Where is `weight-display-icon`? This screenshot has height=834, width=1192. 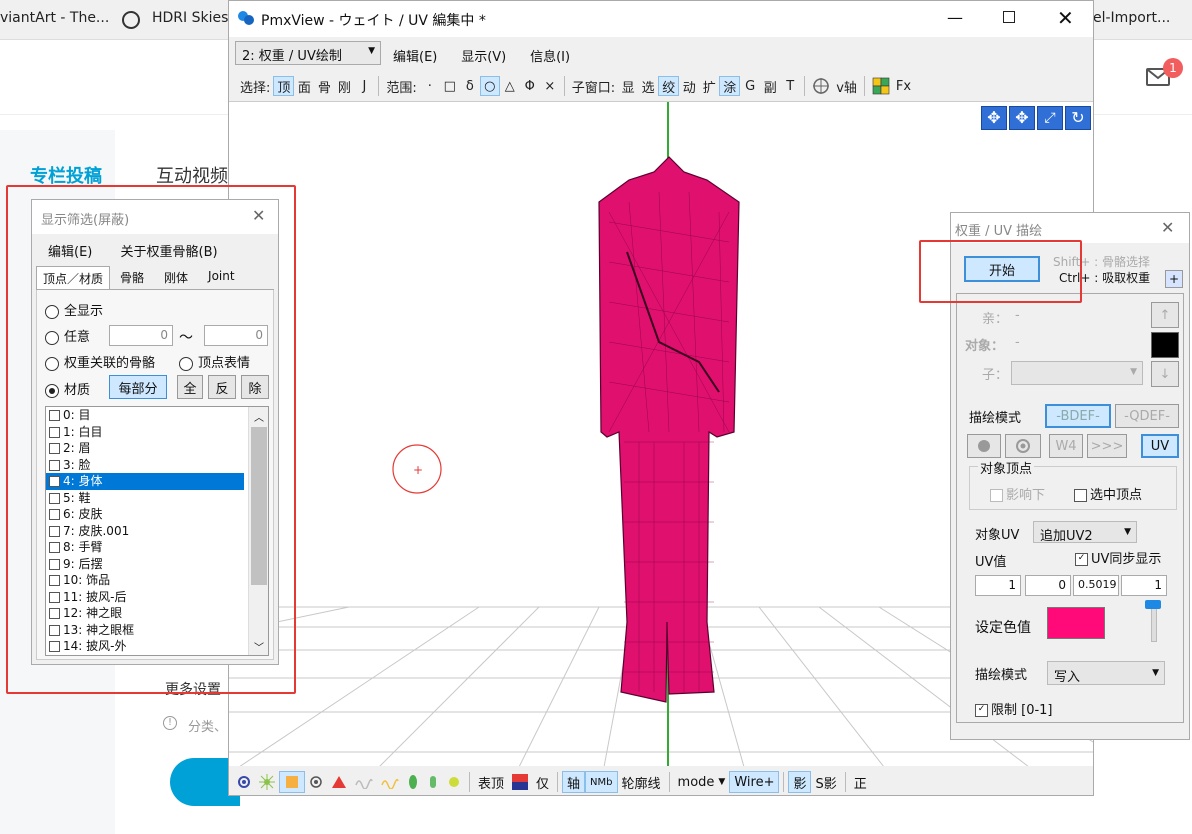
weight-display-icon is located at coordinates (292, 782).